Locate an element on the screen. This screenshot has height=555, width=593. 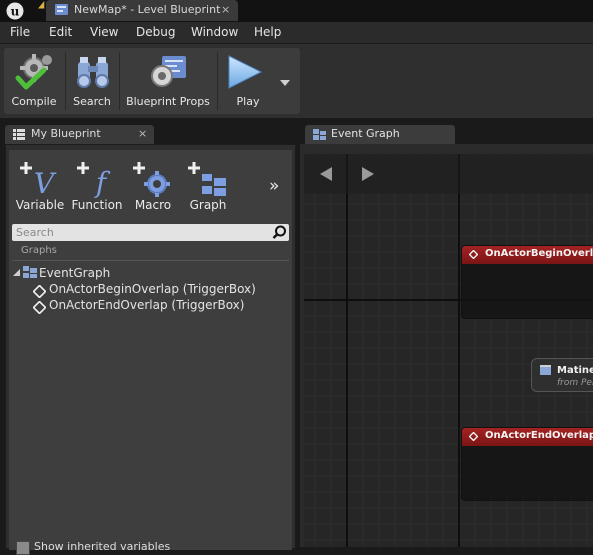
matinee-node-subtitle: from Per is located at coordinates (575, 383).